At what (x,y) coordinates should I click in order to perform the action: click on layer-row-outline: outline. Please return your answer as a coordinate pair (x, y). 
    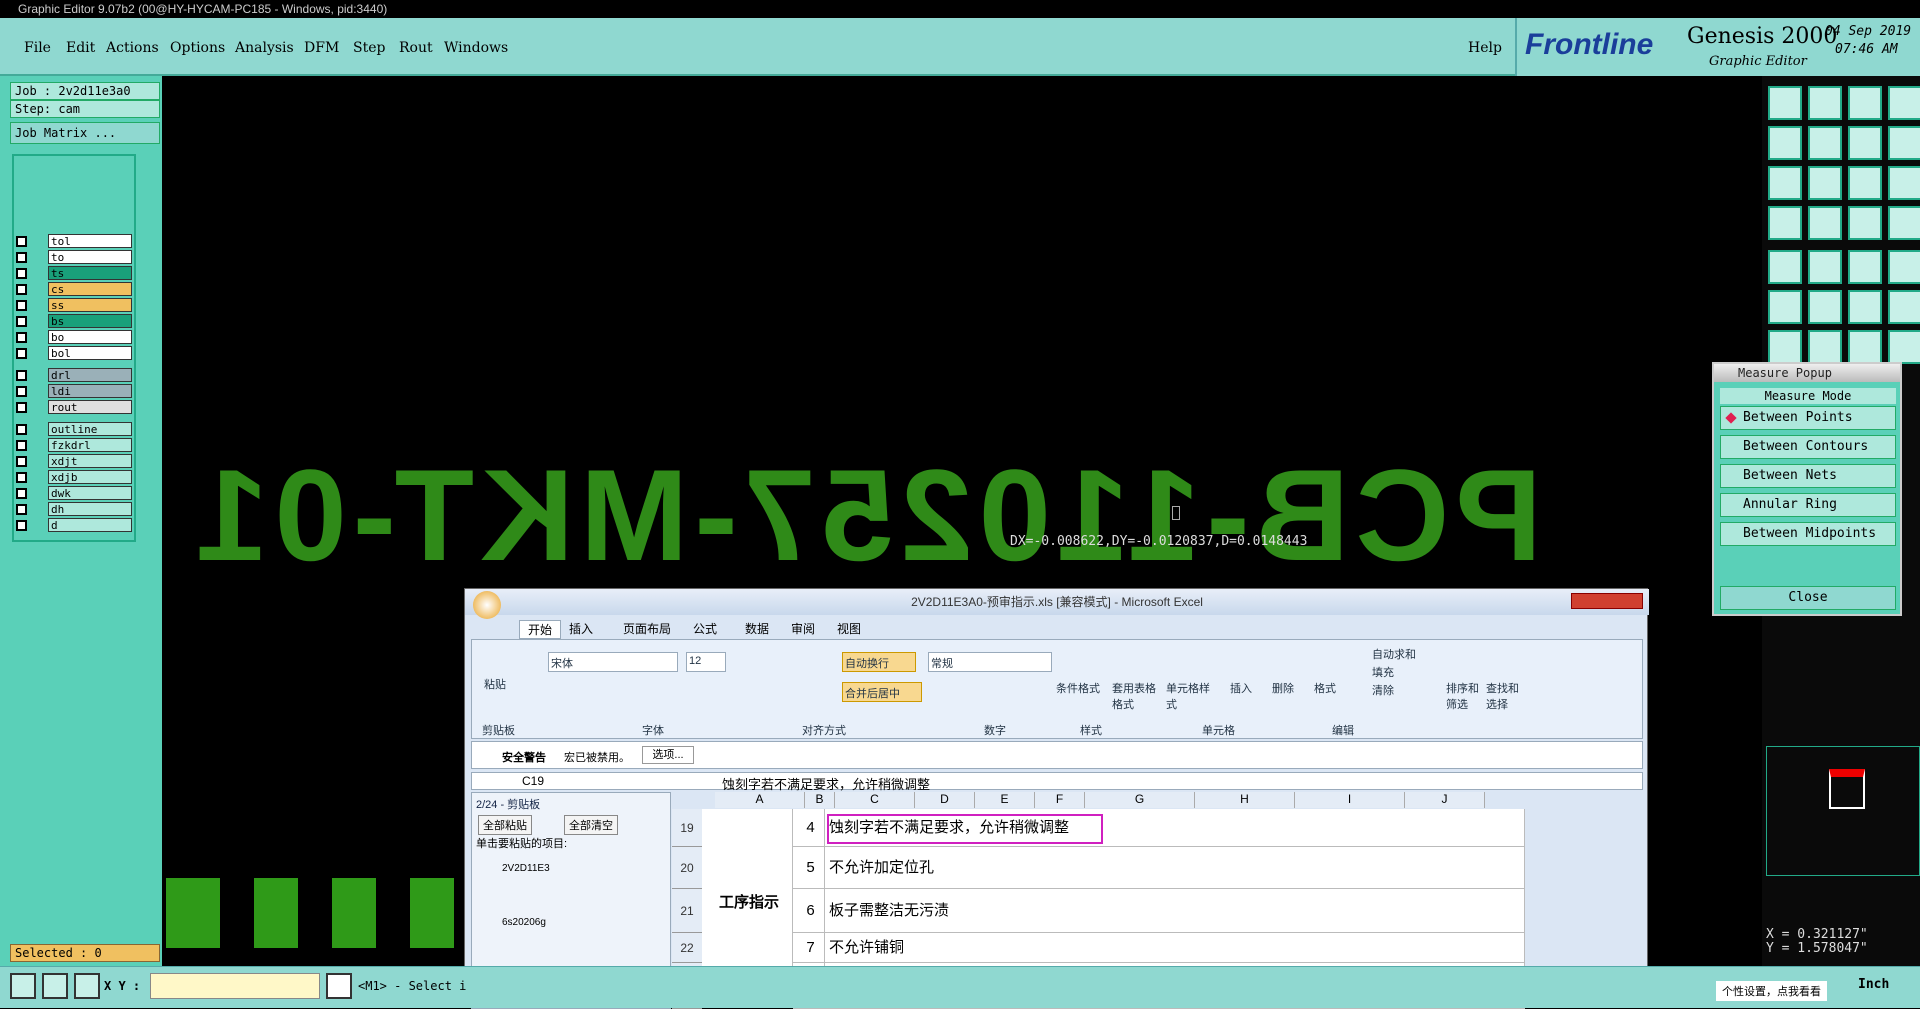
    Looking at the image, I should click on (73, 429).